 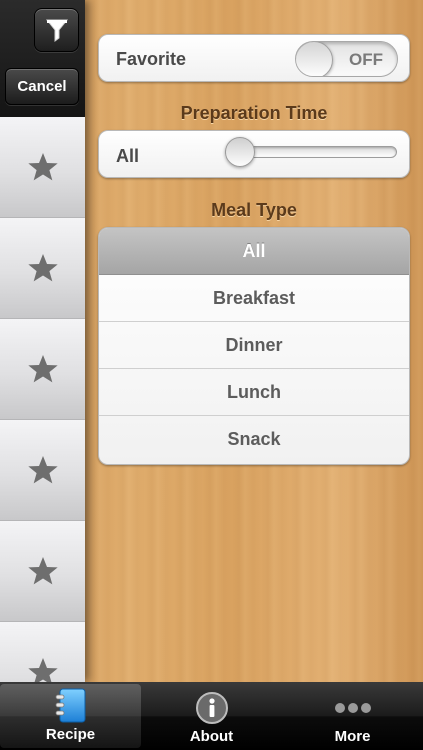 What do you see at coordinates (254, 392) in the screenshot?
I see `meal-type-option-lunch: Lunch` at bounding box center [254, 392].